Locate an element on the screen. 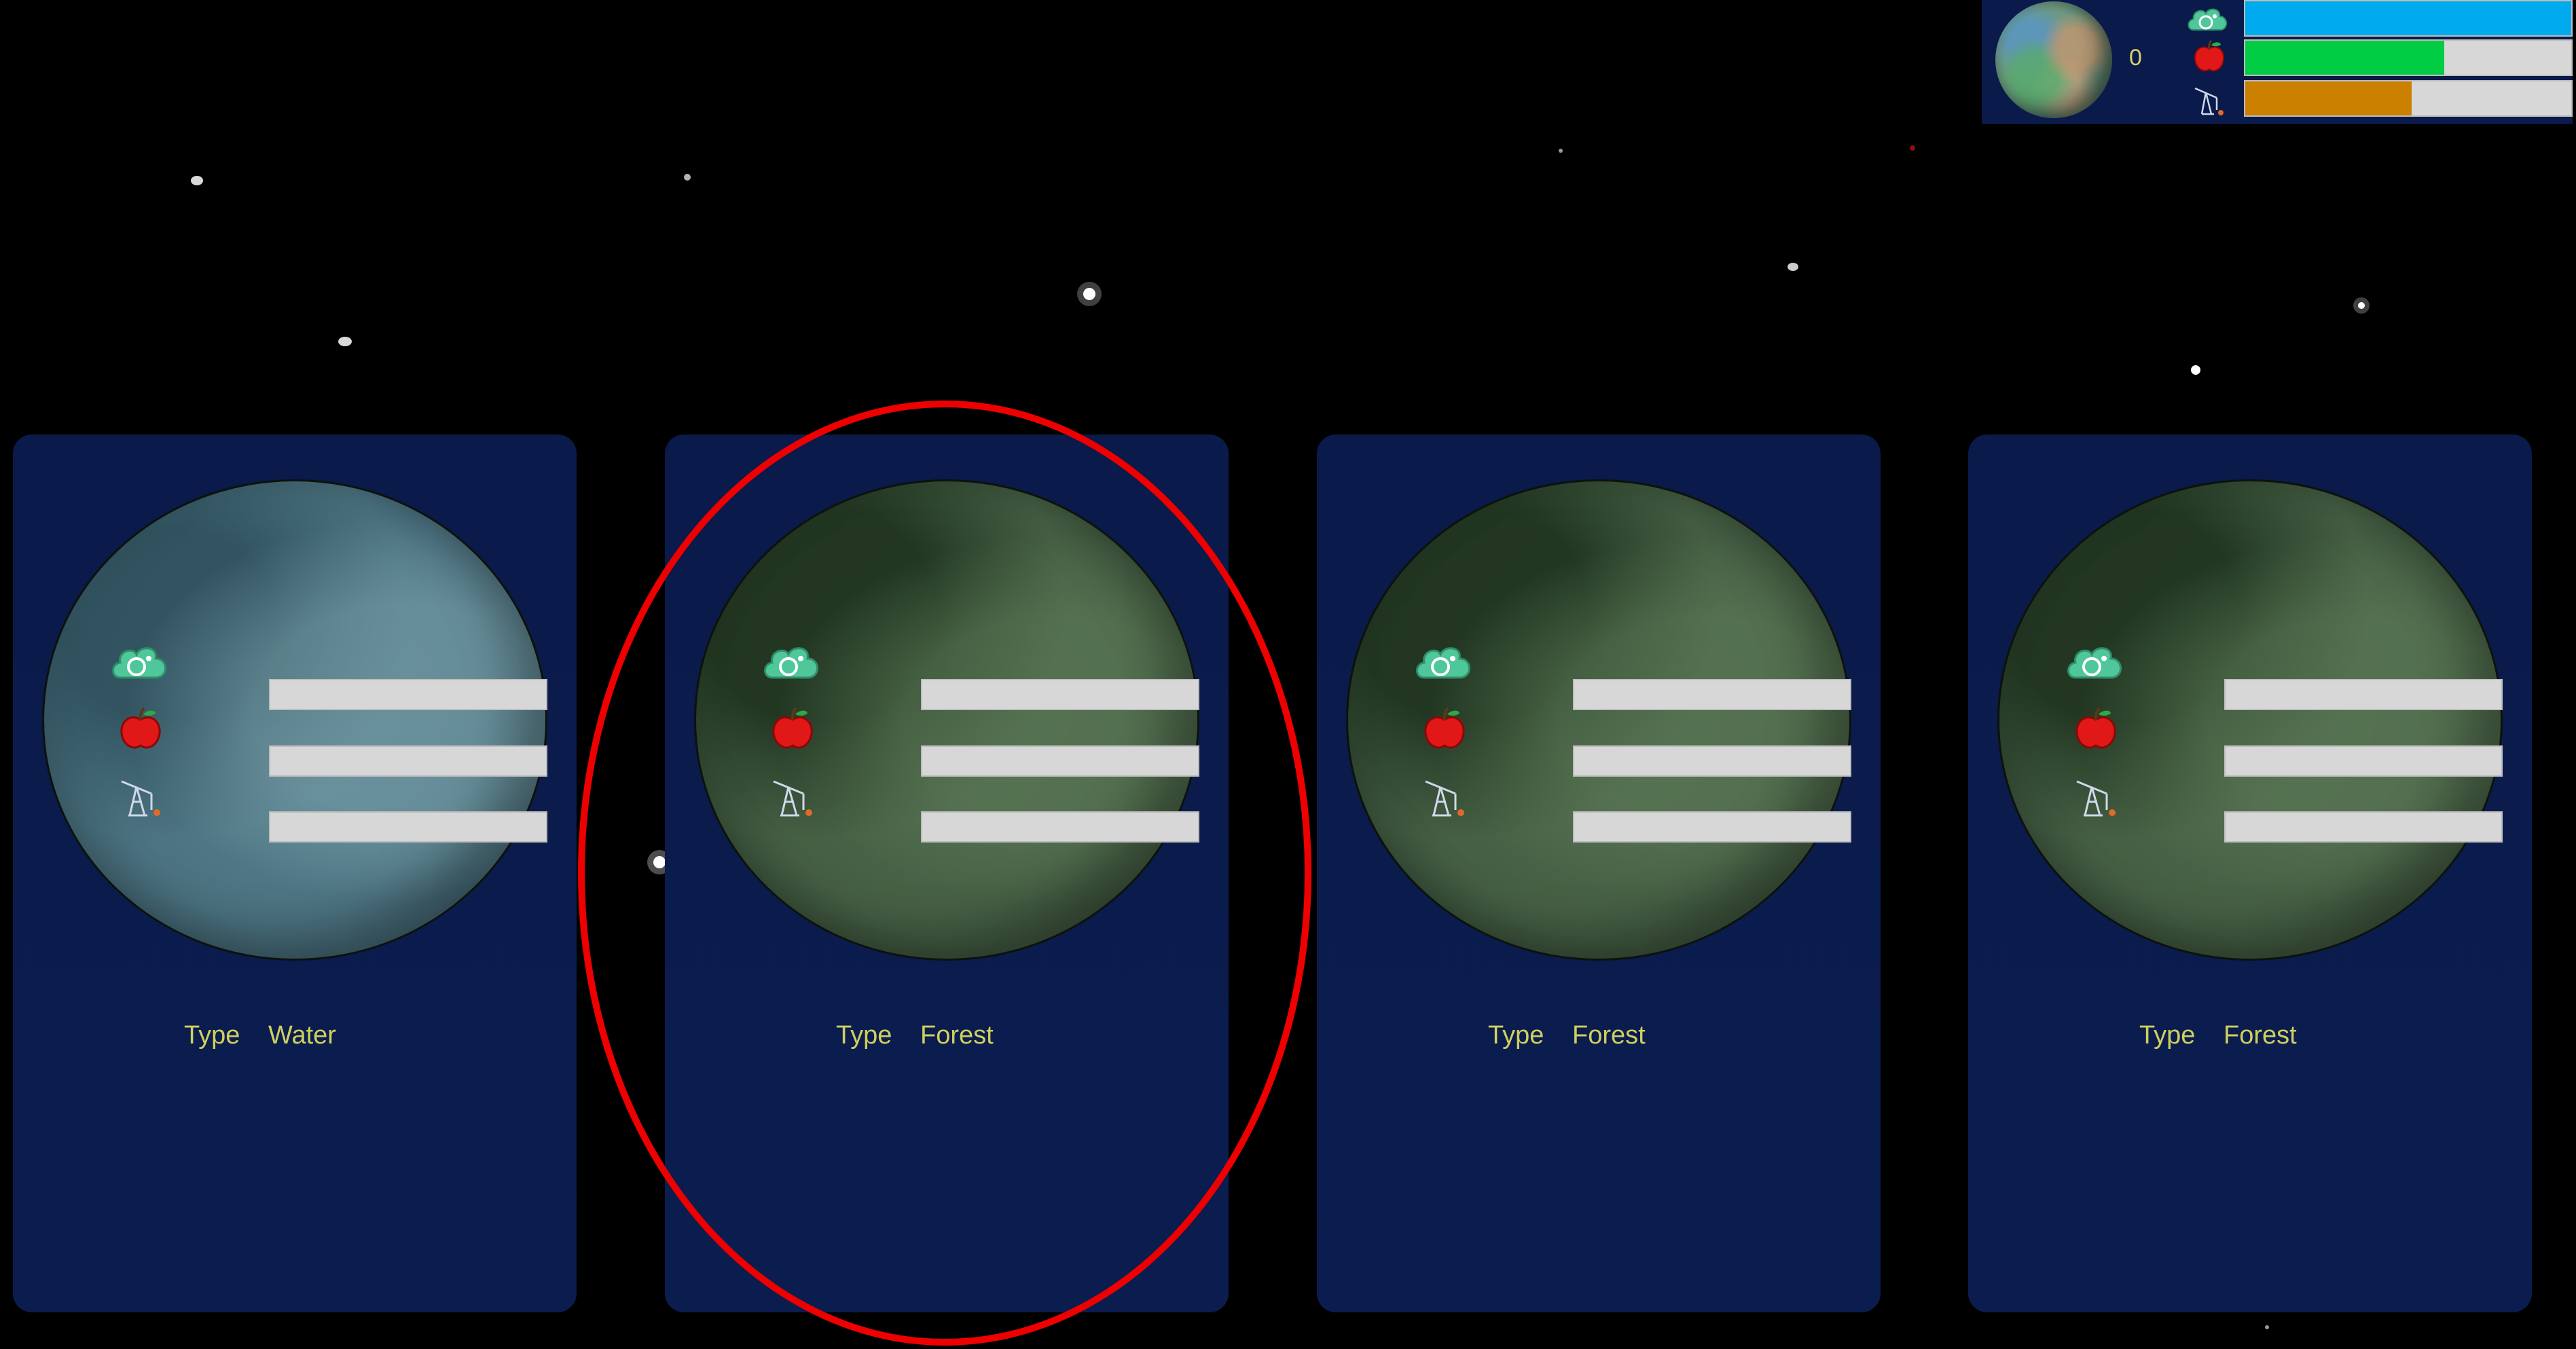  type-value: Water is located at coordinates (302, 1035).